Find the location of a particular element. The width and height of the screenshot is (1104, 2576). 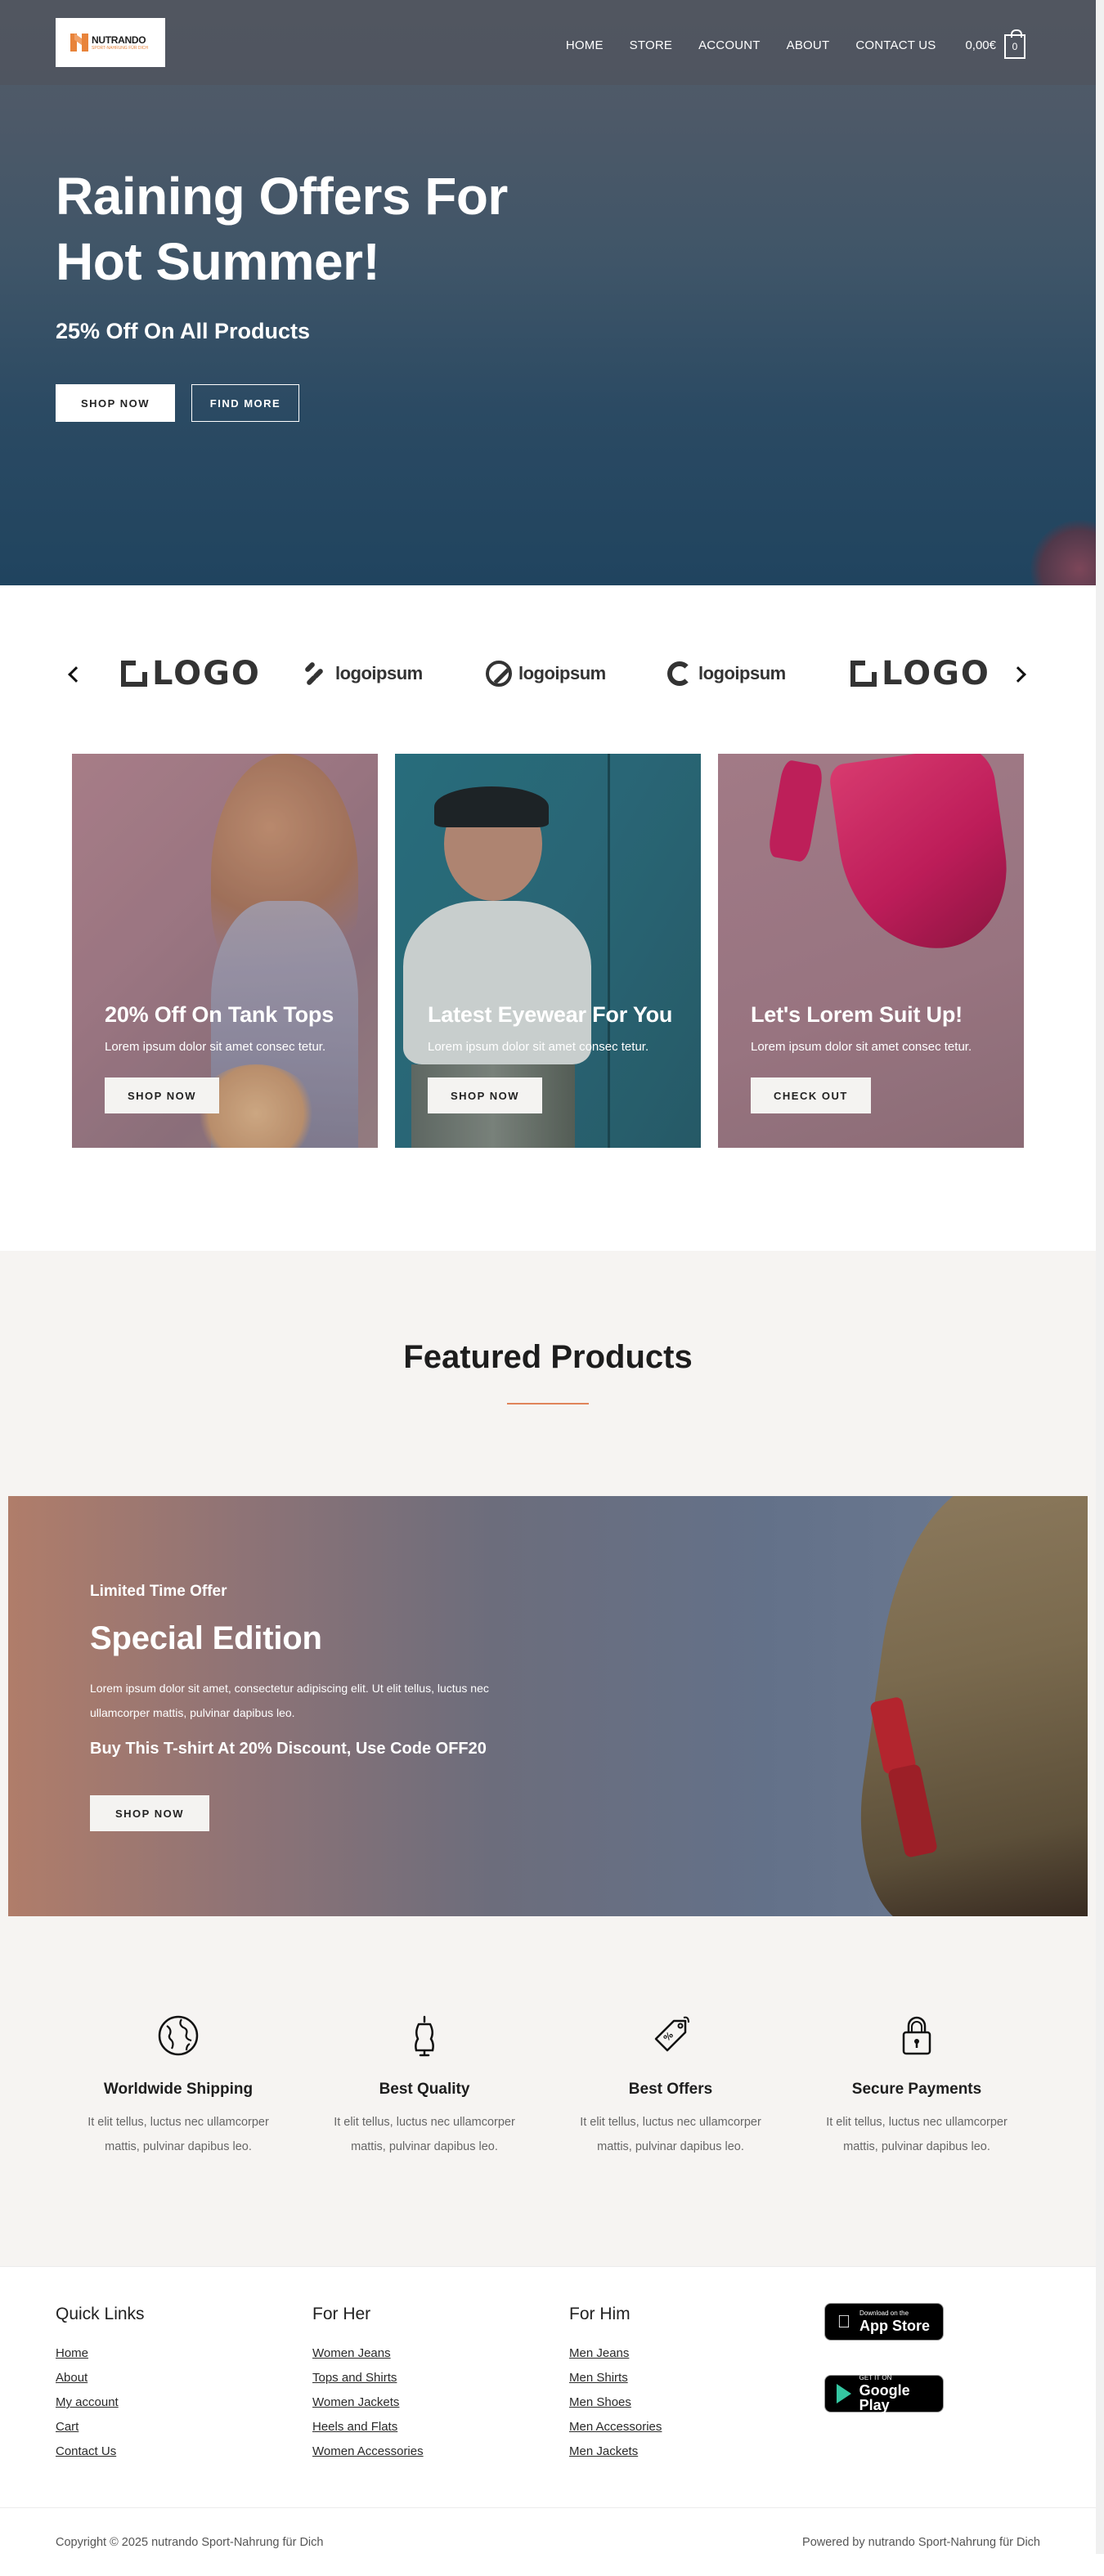

brand-logo-1-text: LOGO is located at coordinates (207, 673).